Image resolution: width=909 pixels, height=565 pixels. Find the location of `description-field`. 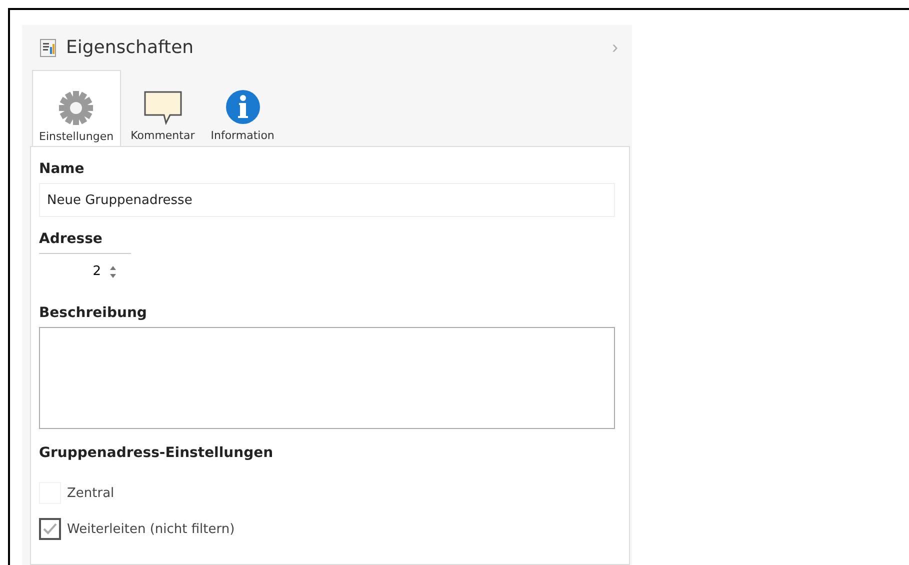

description-field is located at coordinates (327, 378).